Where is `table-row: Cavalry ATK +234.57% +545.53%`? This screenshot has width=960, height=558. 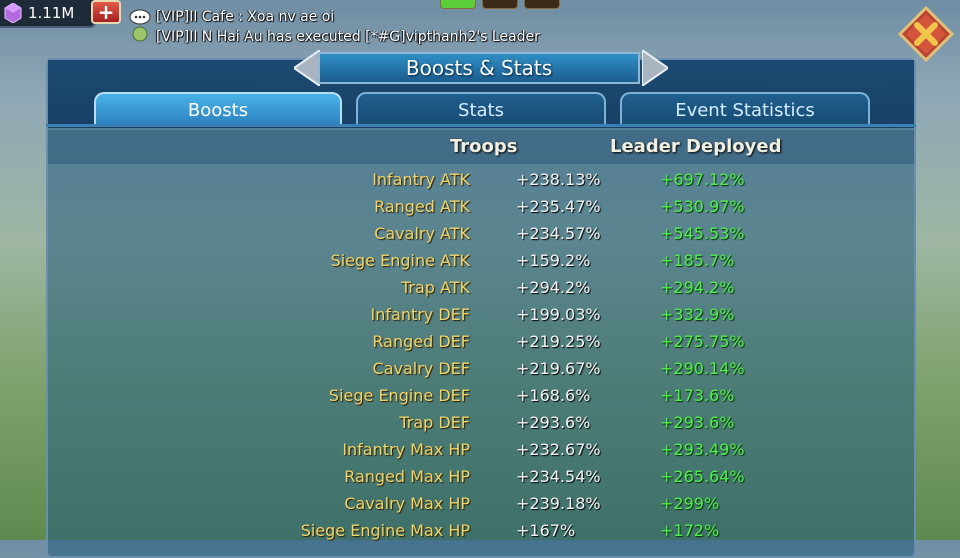
table-row: Cavalry ATK +234.57% +545.53% is located at coordinates (481, 233).